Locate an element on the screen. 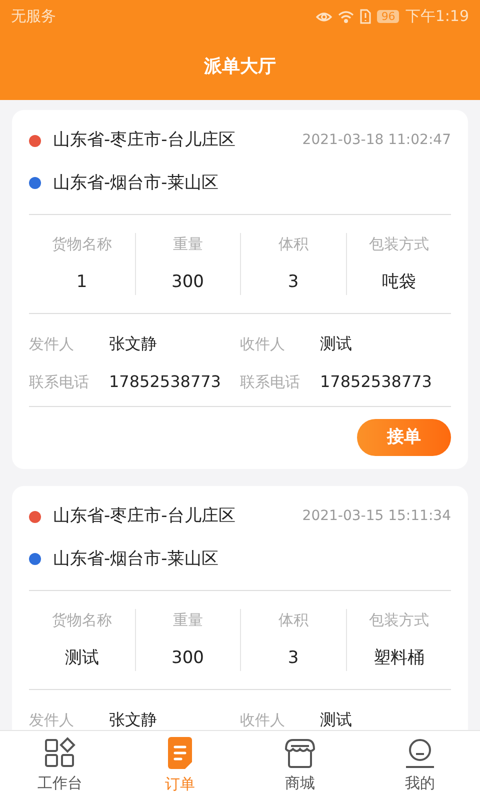 This screenshot has width=480, height=800. clock-text: 下午1:19 is located at coordinates (437, 17).